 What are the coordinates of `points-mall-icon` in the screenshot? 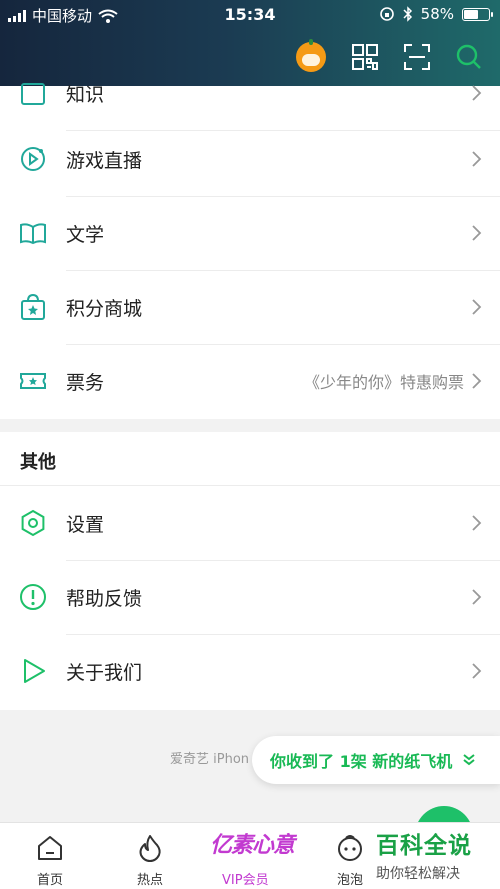 It's located at (33, 306).